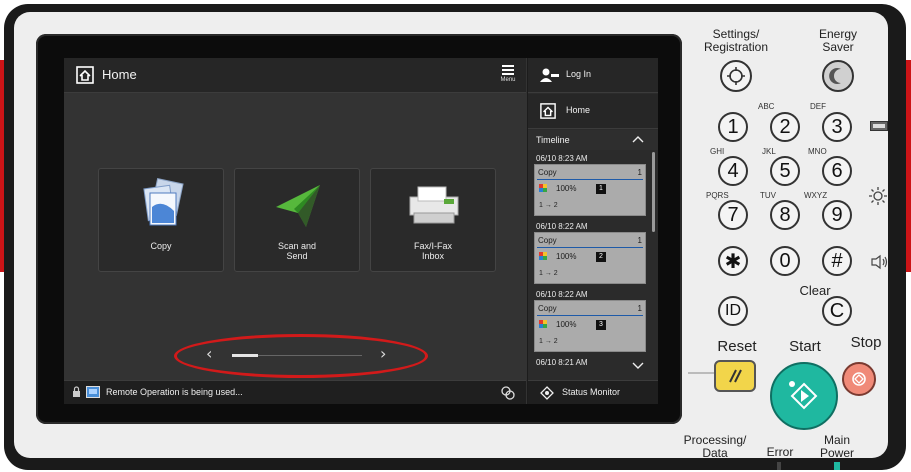 Image resolution: width=911 pixels, height=472 pixels. What do you see at coordinates (562, 362) in the screenshot?
I see `timeline-time: 06/10 8:21 AM` at bounding box center [562, 362].